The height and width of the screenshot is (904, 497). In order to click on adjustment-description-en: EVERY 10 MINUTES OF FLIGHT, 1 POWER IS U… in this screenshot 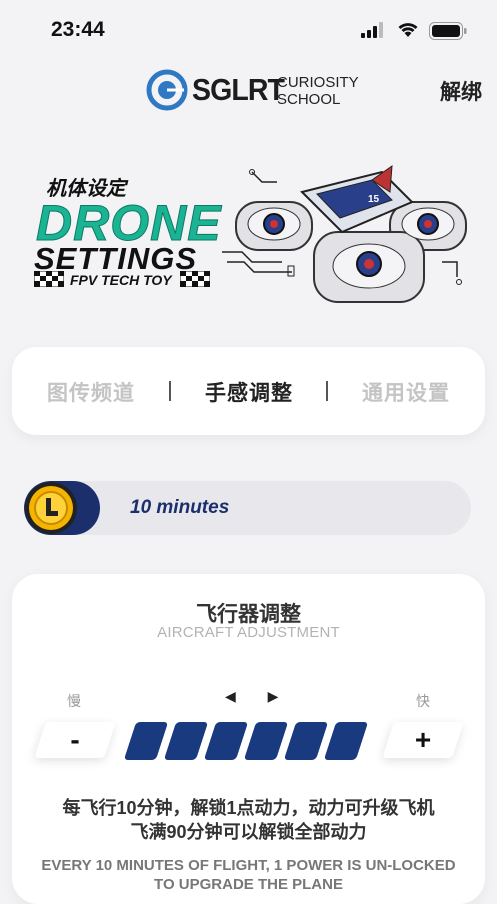, I will do `click(248, 875)`.